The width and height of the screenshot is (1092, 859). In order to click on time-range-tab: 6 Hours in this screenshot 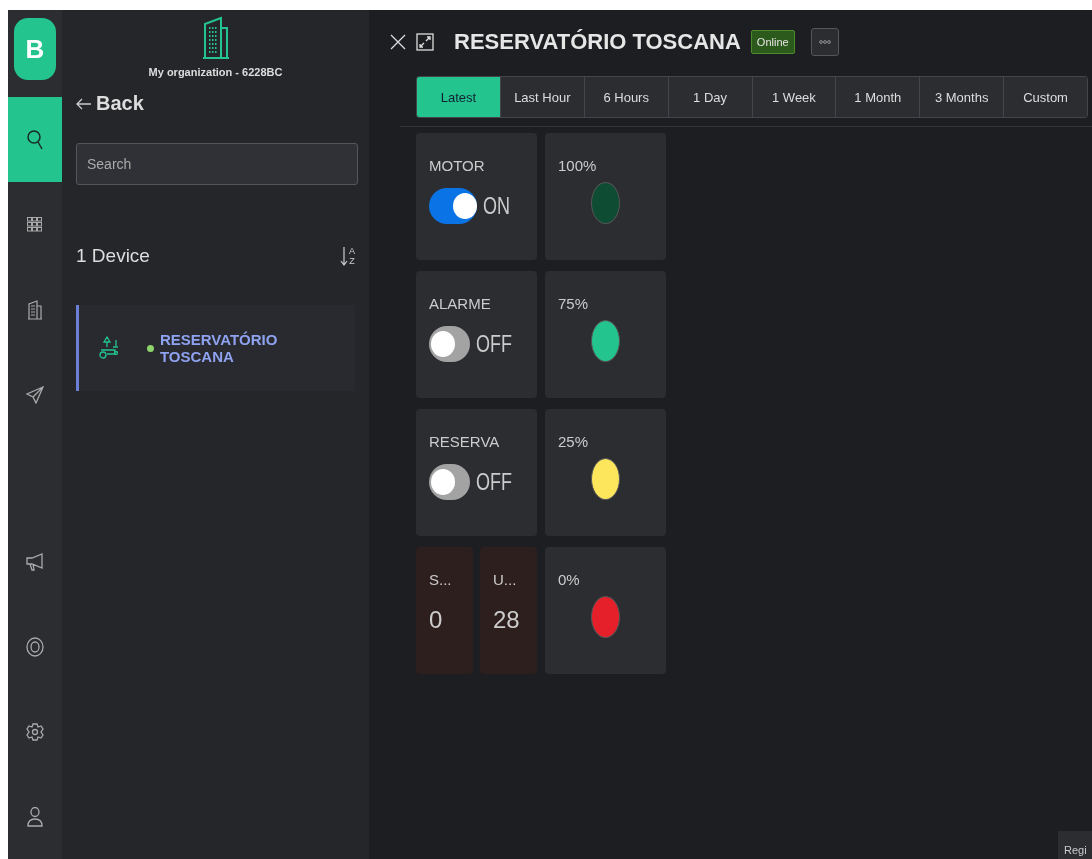, I will do `click(625, 97)`.